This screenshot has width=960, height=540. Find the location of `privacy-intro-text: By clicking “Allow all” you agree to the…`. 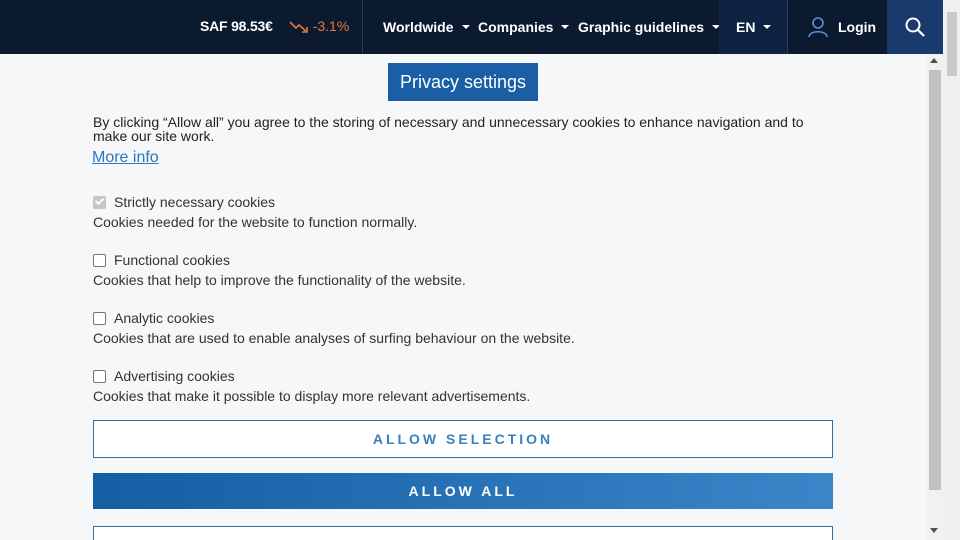

privacy-intro-text: By clicking “Allow all” you agree to the… is located at coordinates (448, 129).